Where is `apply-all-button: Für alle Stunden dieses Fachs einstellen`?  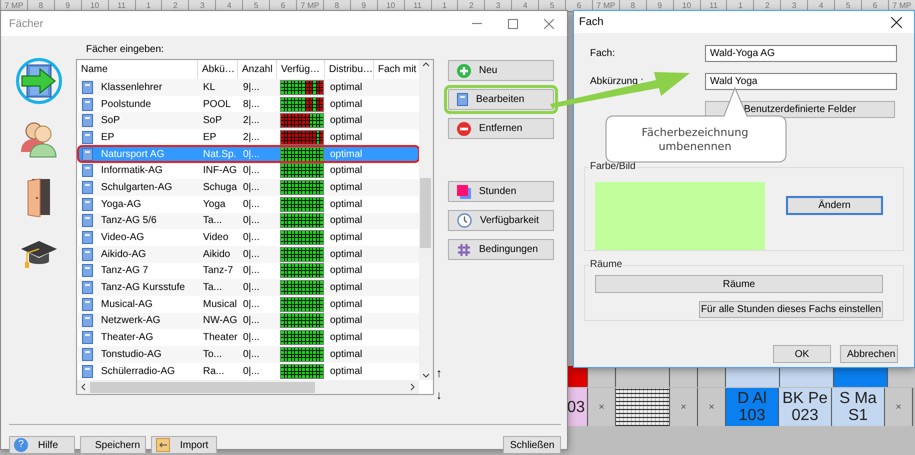 apply-all-button: Für alle Stunden dieses Fachs einstellen is located at coordinates (791, 309).